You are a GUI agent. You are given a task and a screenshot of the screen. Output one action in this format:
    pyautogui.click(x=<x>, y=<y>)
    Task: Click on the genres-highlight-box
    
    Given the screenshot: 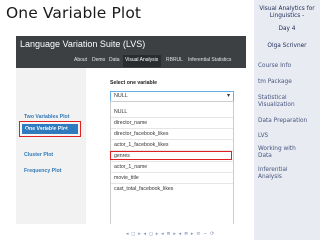 What is the action you would take?
    pyautogui.click(x=171, y=155)
    